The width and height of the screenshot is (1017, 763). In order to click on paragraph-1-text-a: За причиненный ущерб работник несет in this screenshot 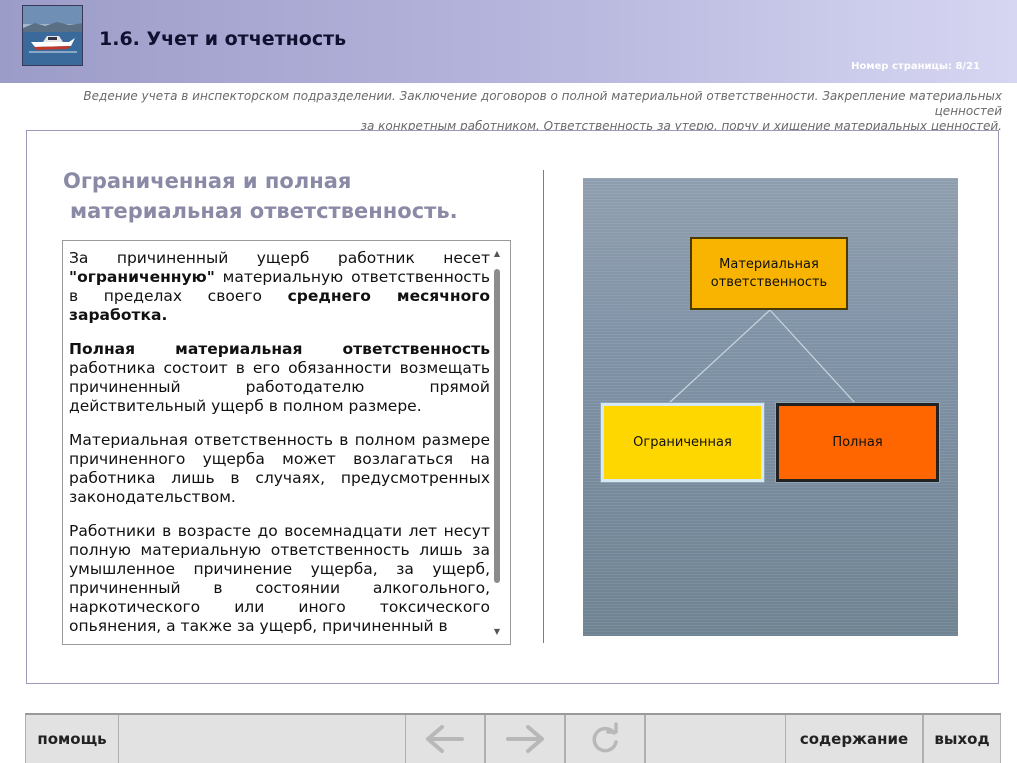, I will do `click(279, 258)`.